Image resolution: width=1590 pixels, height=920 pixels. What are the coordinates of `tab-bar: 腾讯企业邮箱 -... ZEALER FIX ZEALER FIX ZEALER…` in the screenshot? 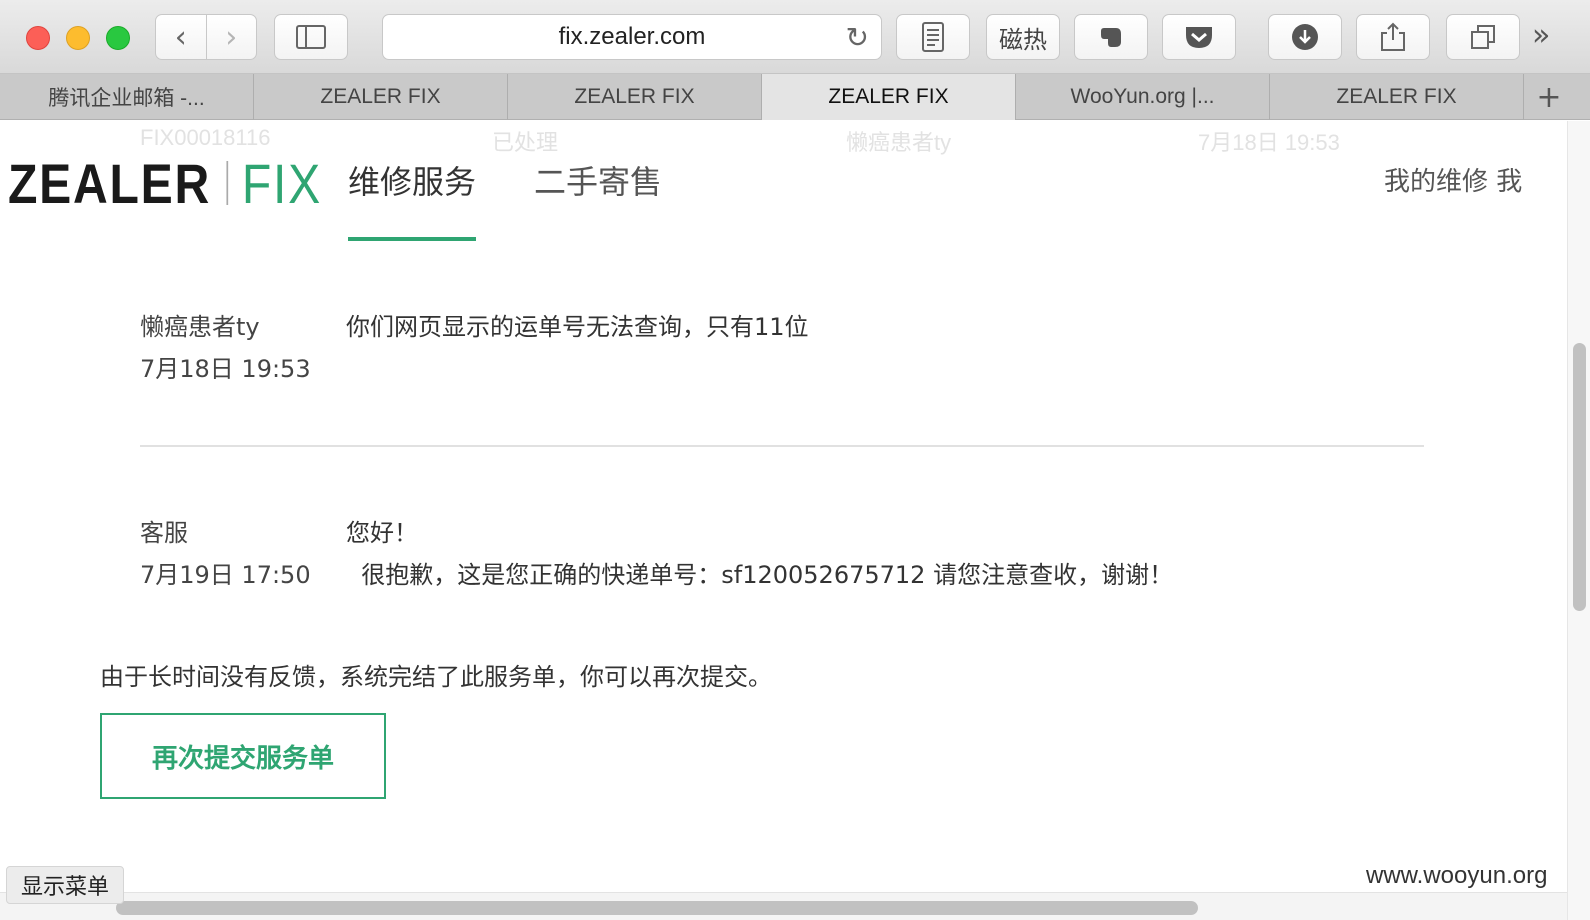 It's located at (795, 97).